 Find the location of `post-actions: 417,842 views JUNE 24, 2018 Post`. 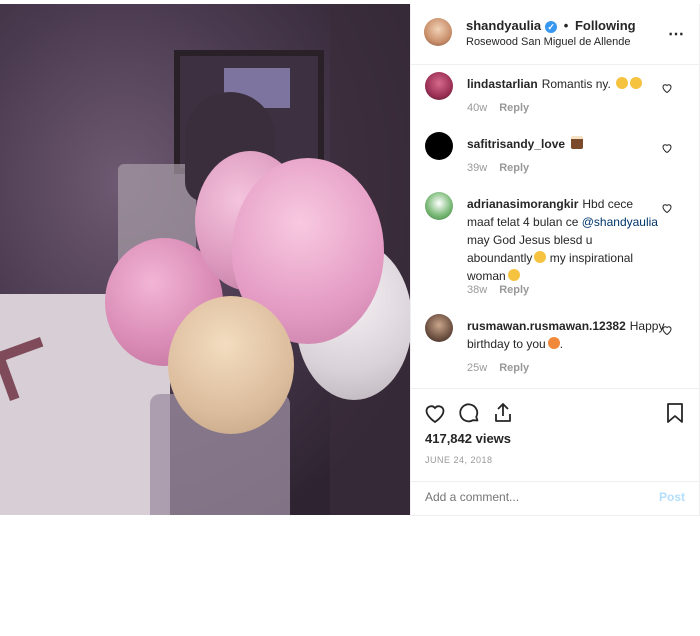

post-actions: 417,842 views JUNE 24, 2018 Post is located at coordinates (555, 448).